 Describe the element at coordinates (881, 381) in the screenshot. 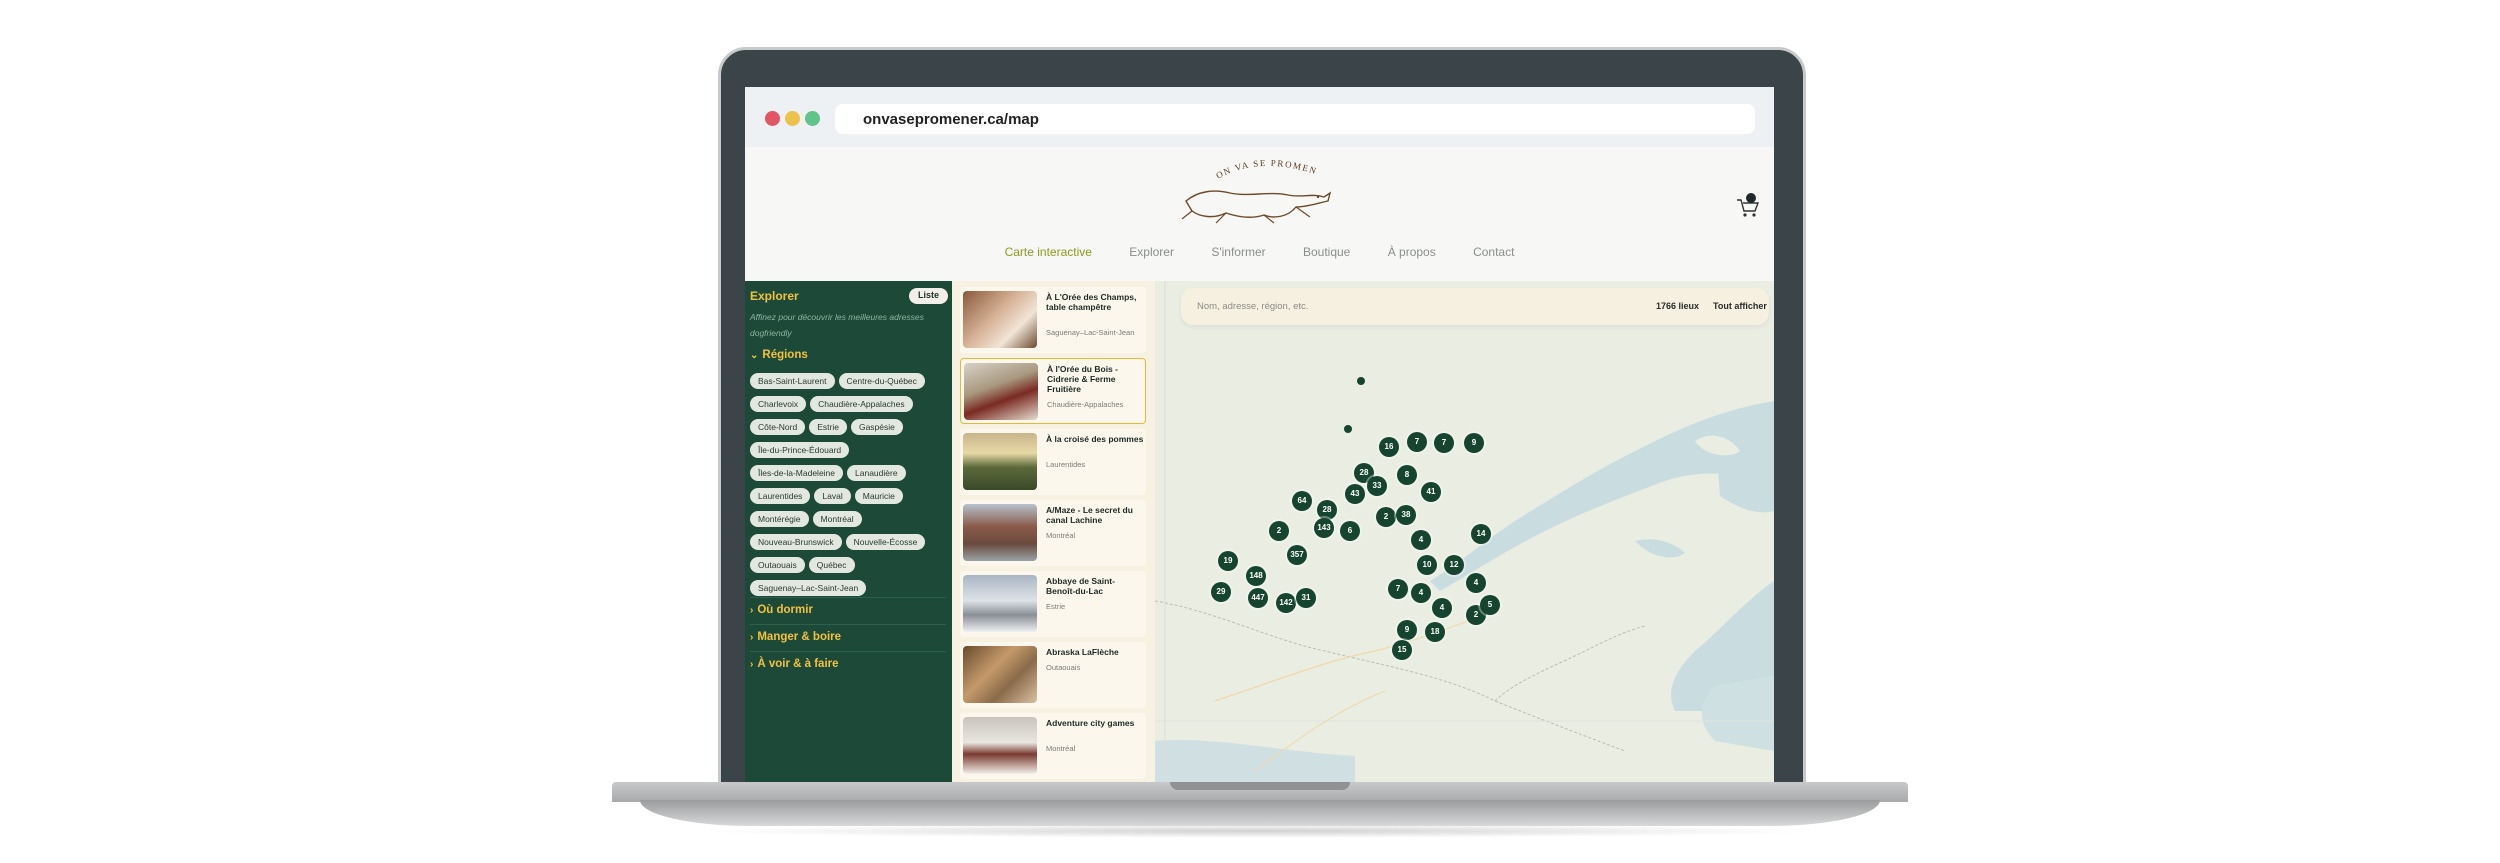

I see `region-chip: Centre-du-Québec` at that location.